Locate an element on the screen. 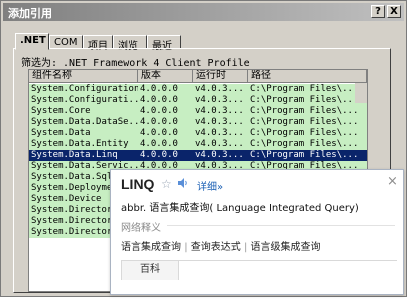 The width and height of the screenshot is (409, 299). tab-projects: 项目 is located at coordinates (98, 43).